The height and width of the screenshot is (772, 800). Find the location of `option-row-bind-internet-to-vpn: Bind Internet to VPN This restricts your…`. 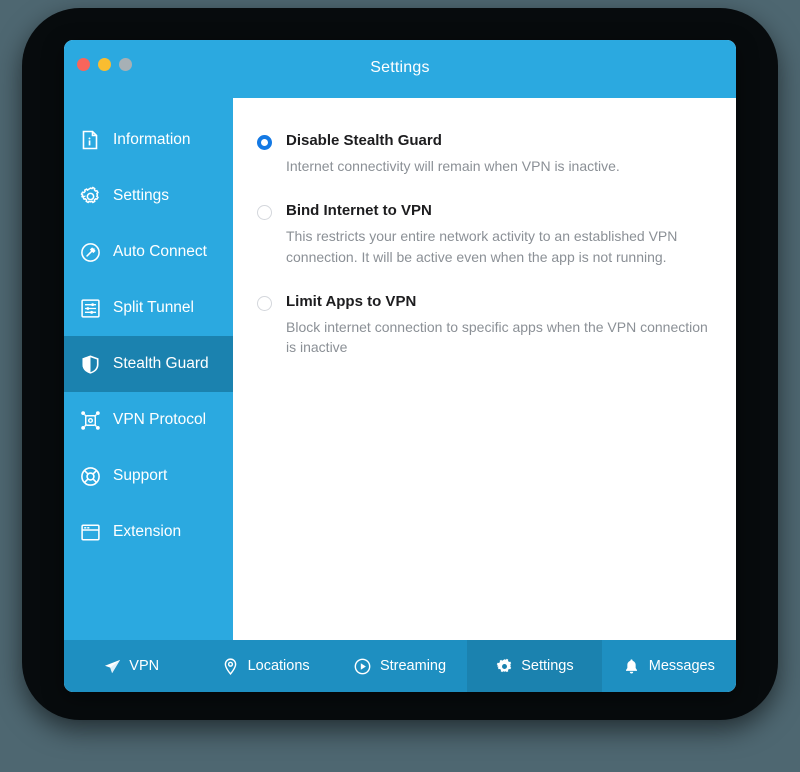

option-row-bind-internet-to-vpn: Bind Internet to VPN This restricts your… is located at coordinates (483, 234).